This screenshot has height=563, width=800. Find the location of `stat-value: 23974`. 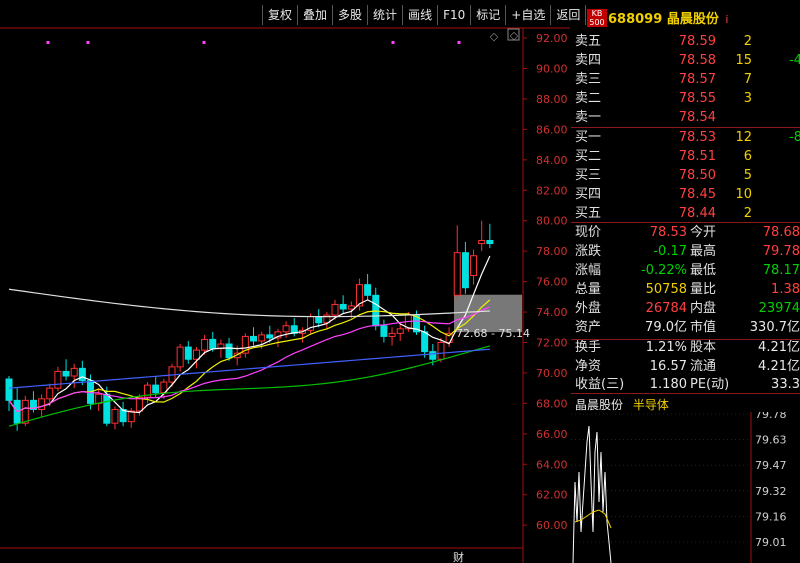

stat-value: 23974 is located at coordinates (779, 308).